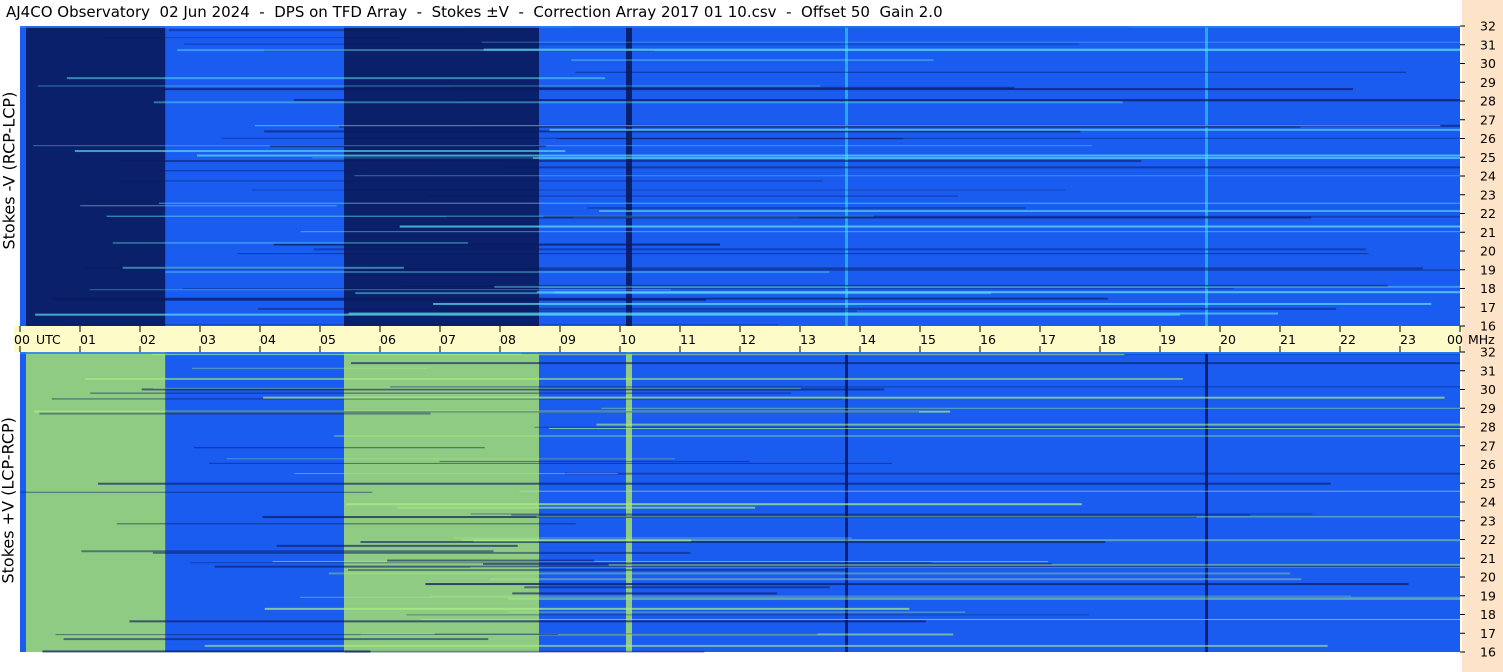 The image size is (1503, 672). Describe the element at coordinates (688, 339) in the screenshot. I see `x-tick-label: 11` at that location.